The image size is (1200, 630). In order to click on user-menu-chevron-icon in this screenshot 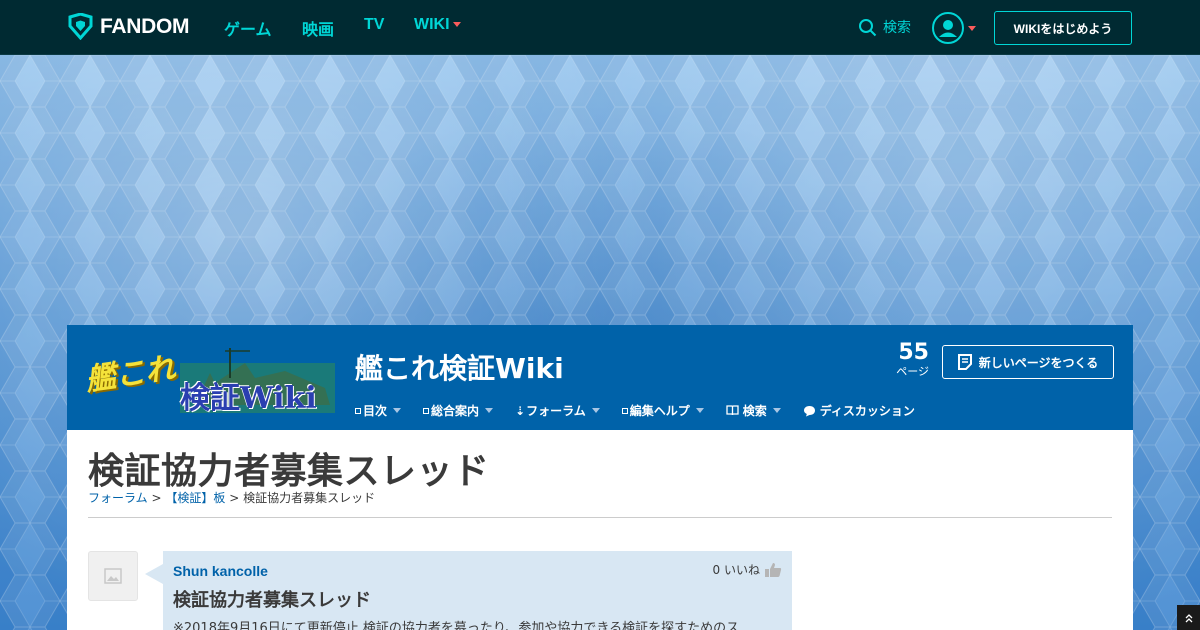, I will do `click(972, 28)`.